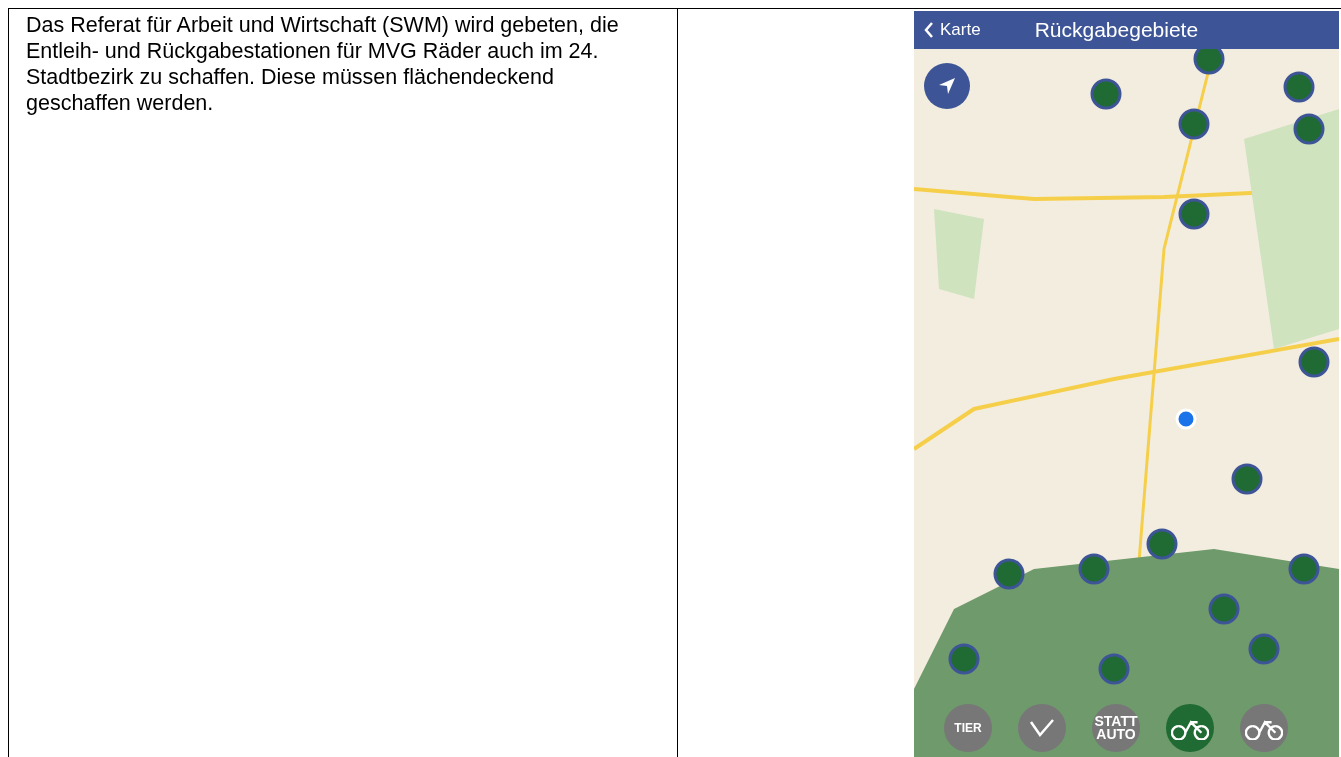 The image size is (1341, 757). I want to click on back-button: Karte, so click(950, 30).